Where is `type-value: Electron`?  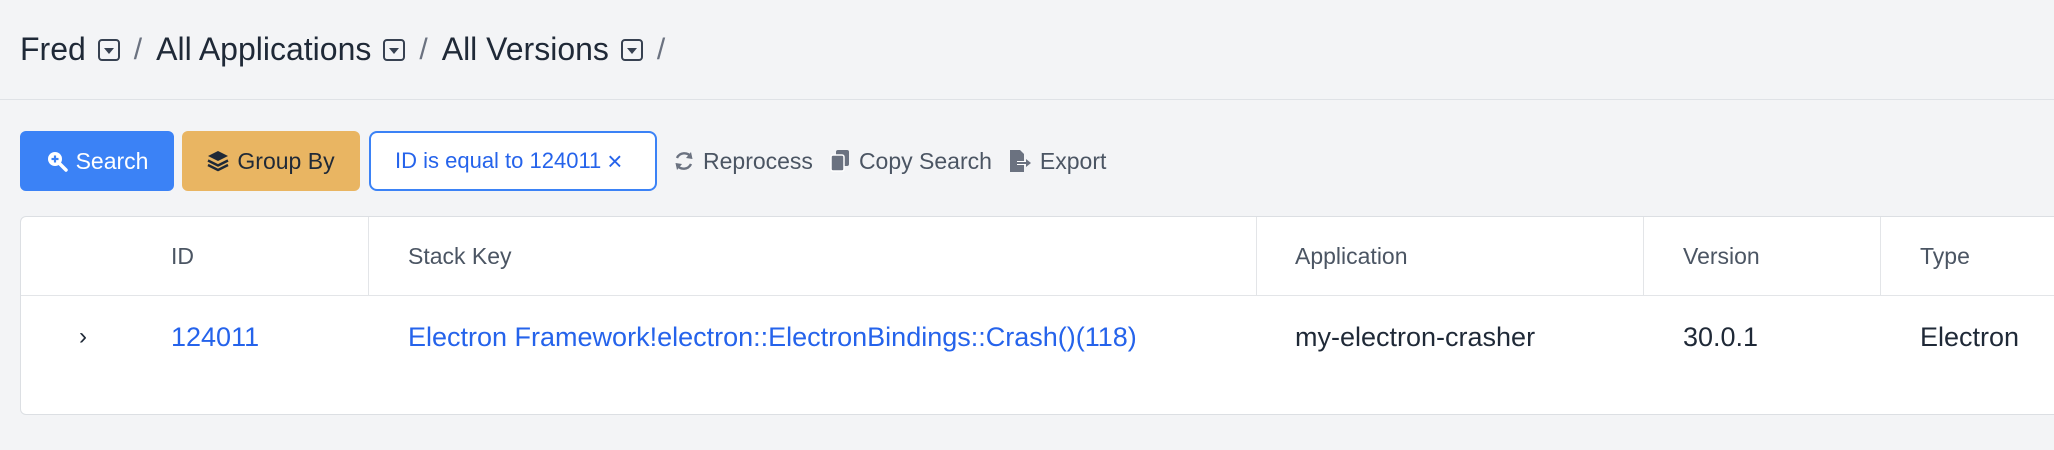 type-value: Electron is located at coordinates (1970, 336).